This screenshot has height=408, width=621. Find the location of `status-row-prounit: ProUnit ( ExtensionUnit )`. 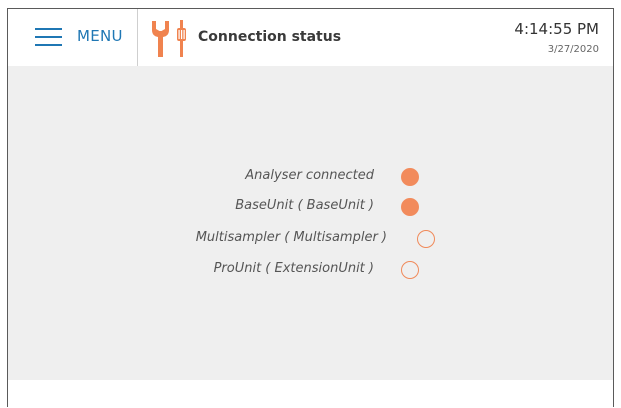

status-row-prounit: ProUnit ( ExtensionUnit ) is located at coordinates (310, 270).